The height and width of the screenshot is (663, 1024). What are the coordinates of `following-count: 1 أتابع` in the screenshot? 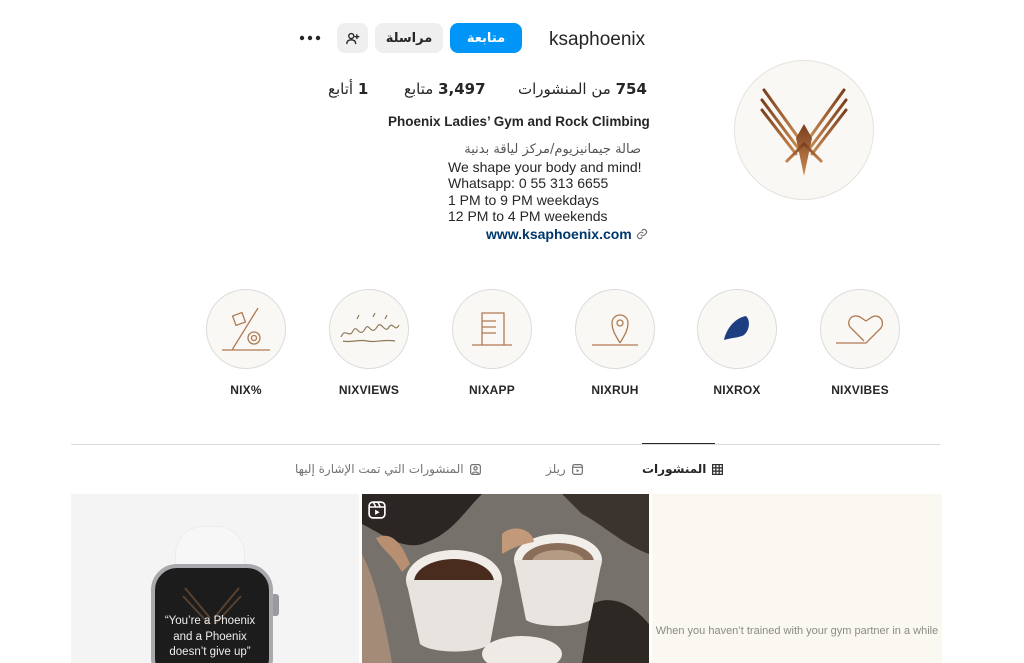 It's located at (348, 89).